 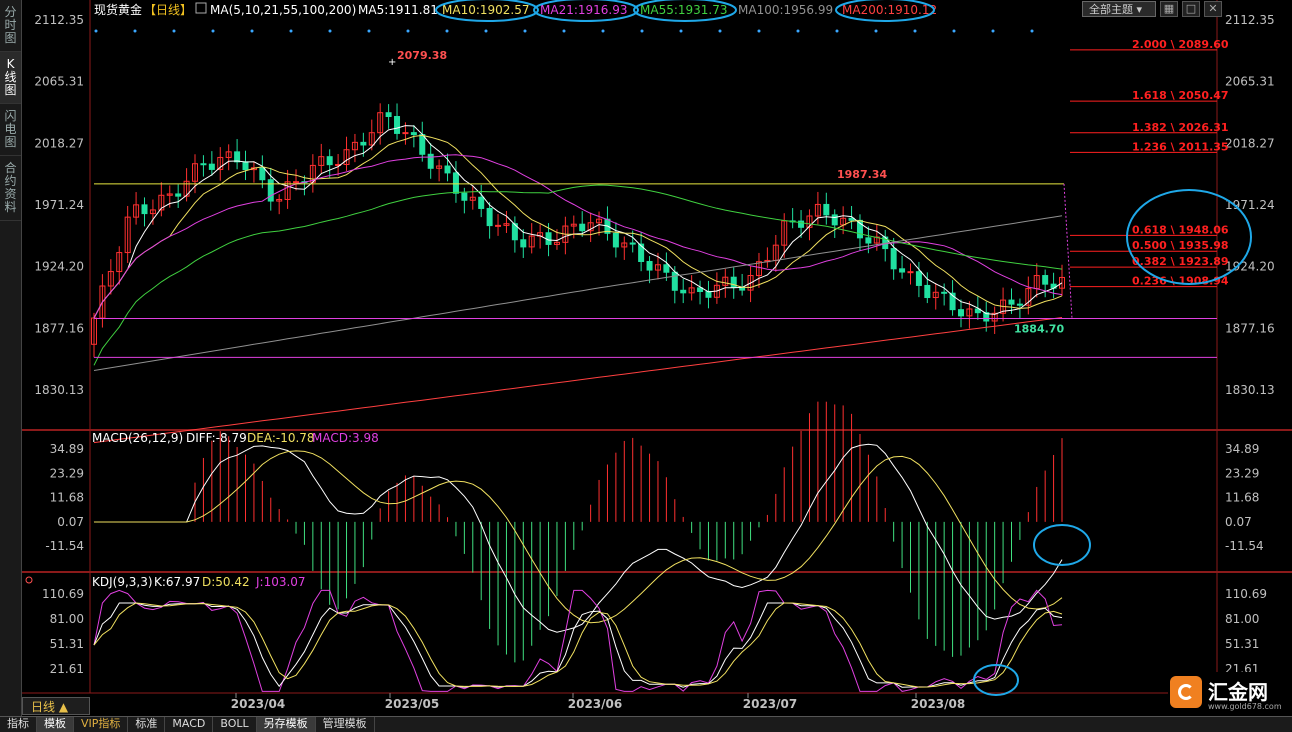 What do you see at coordinates (1250, 328) in the screenshot?
I see `price-axis-right-5: 1877.16` at bounding box center [1250, 328].